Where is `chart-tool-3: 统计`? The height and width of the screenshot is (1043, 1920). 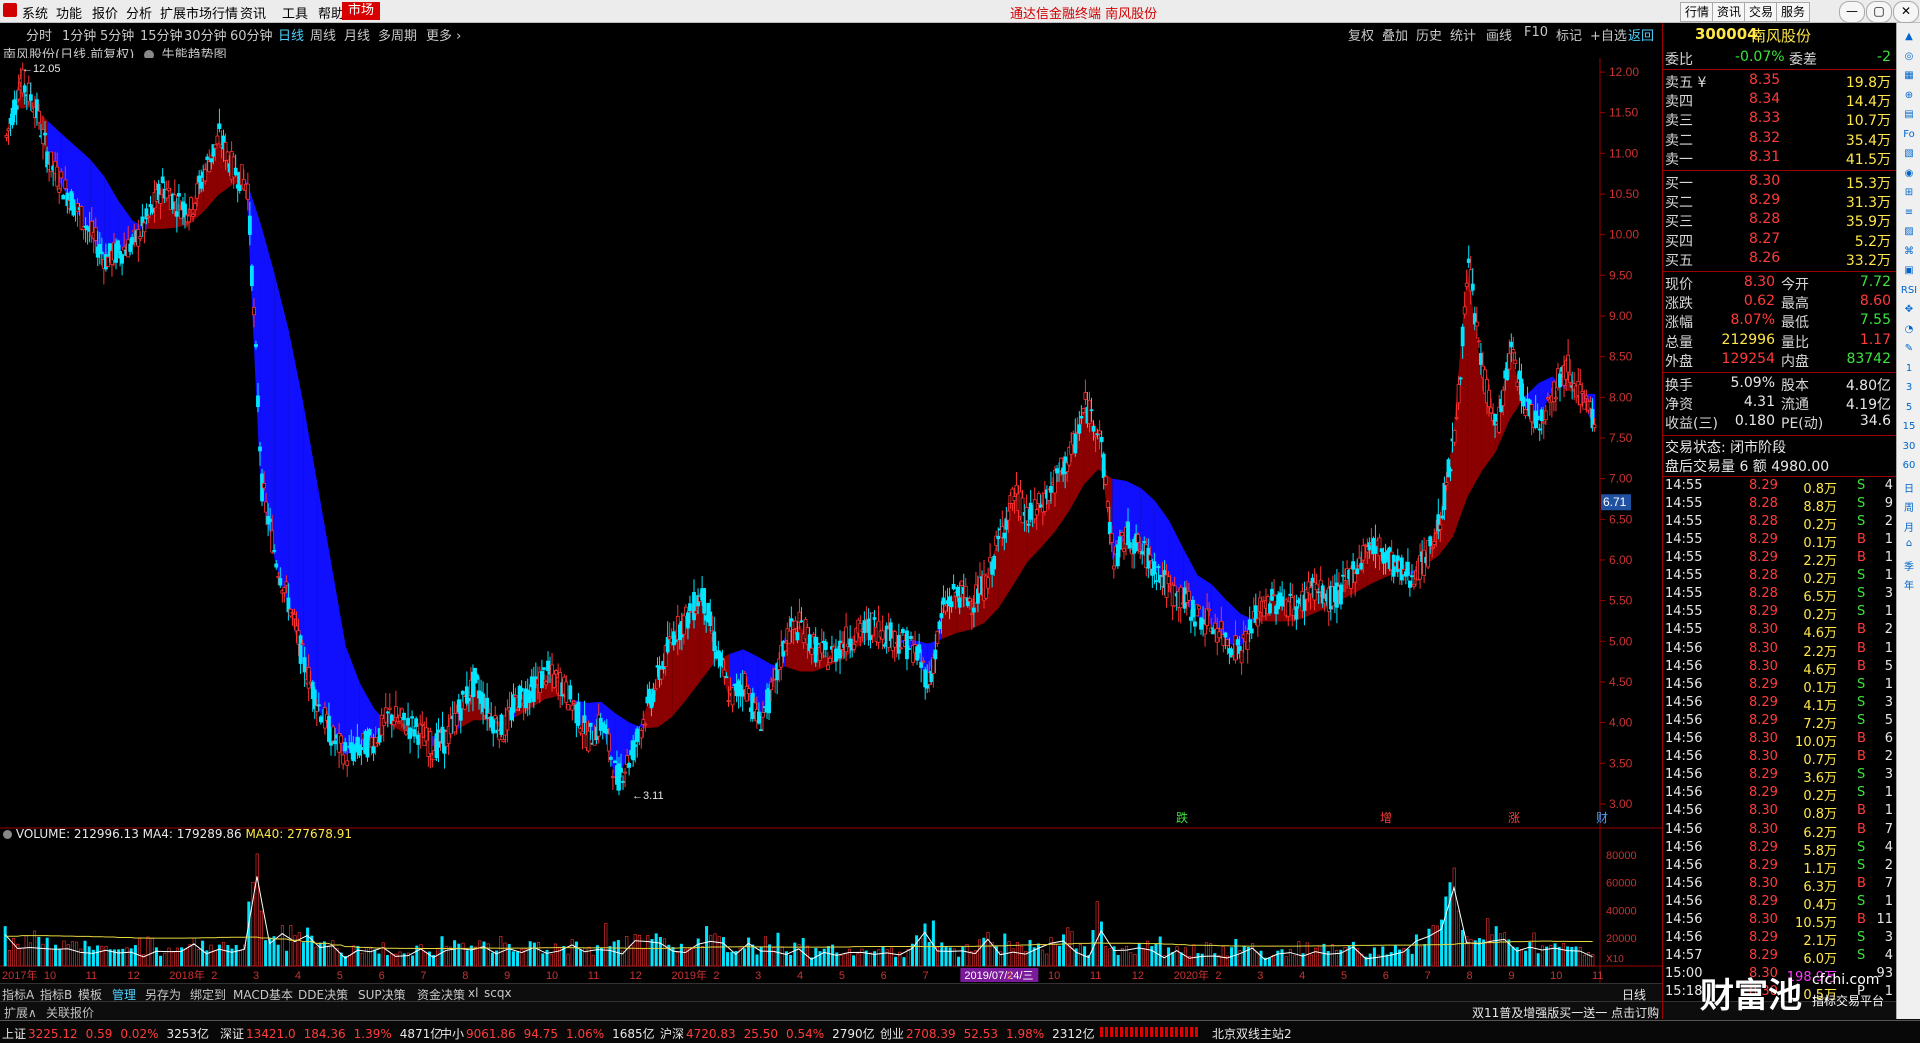
chart-tool-3: 统计 is located at coordinates (1463, 34).